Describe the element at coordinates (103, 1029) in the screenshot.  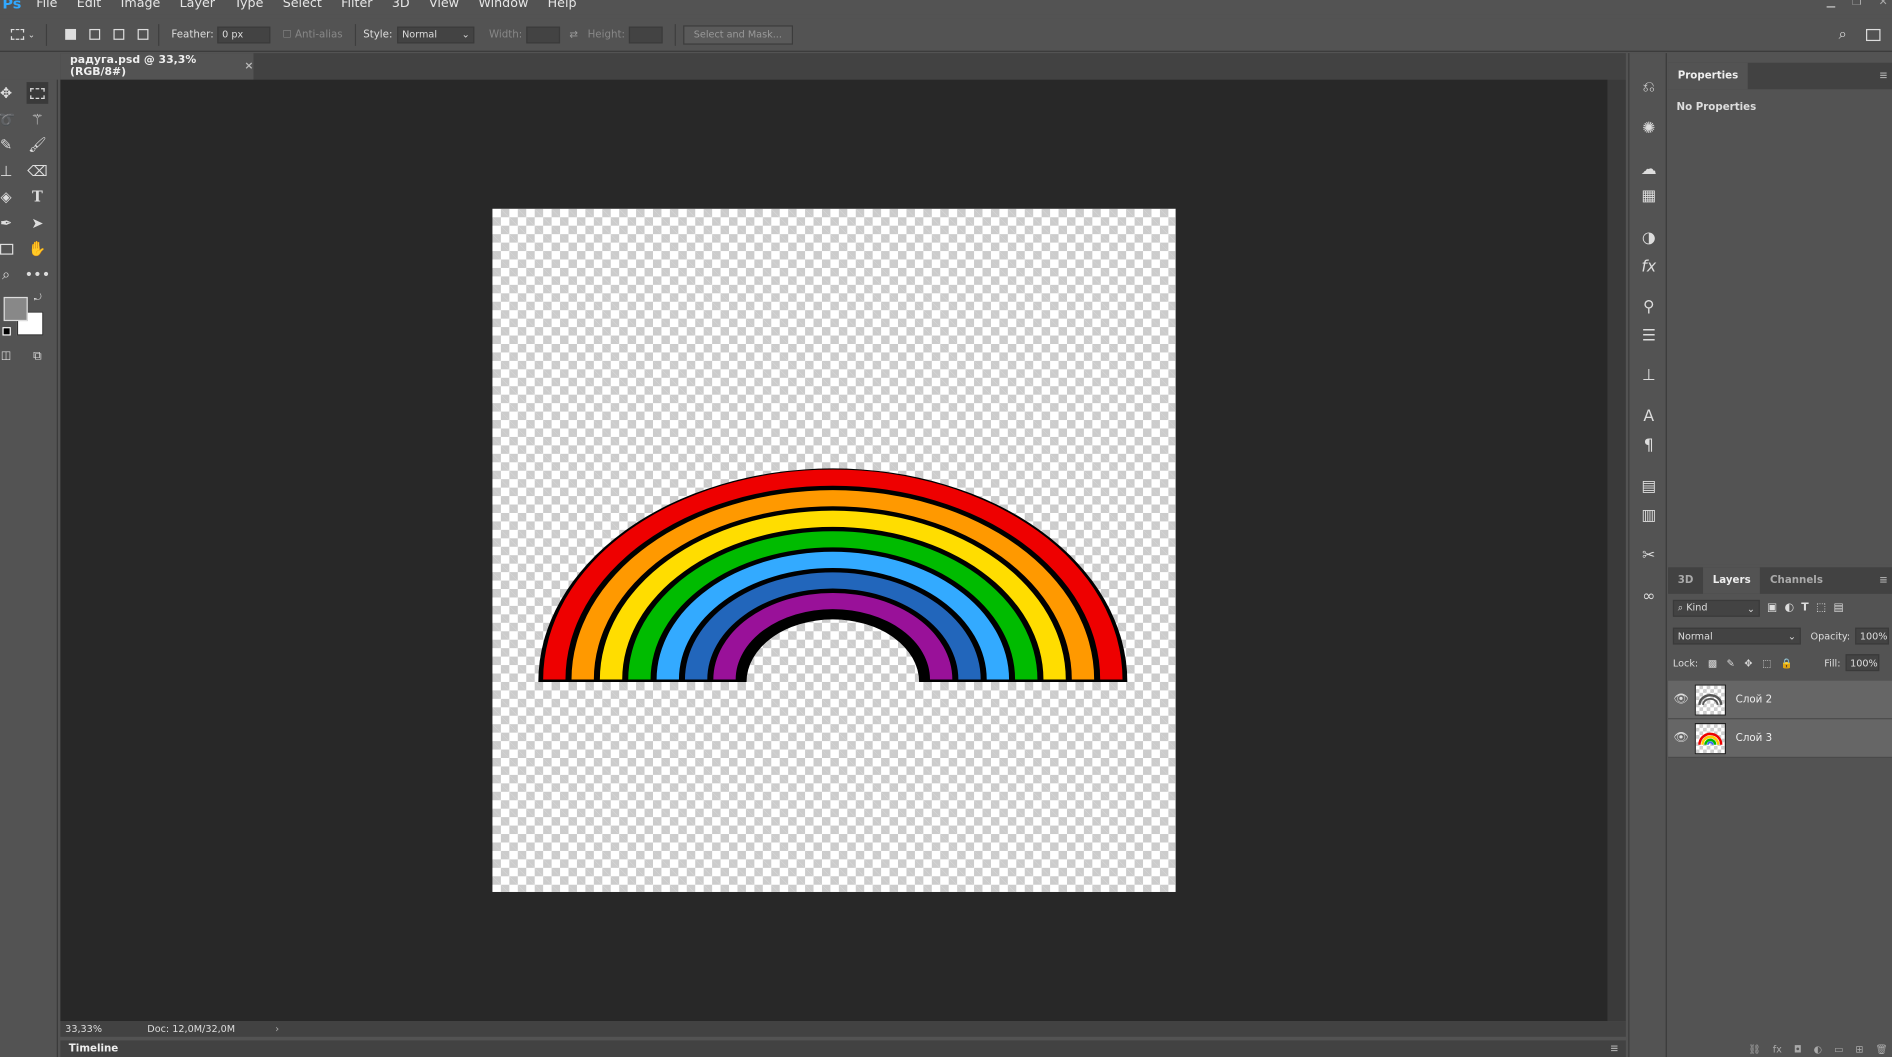
I see `zoom-level: 33,33%` at that location.